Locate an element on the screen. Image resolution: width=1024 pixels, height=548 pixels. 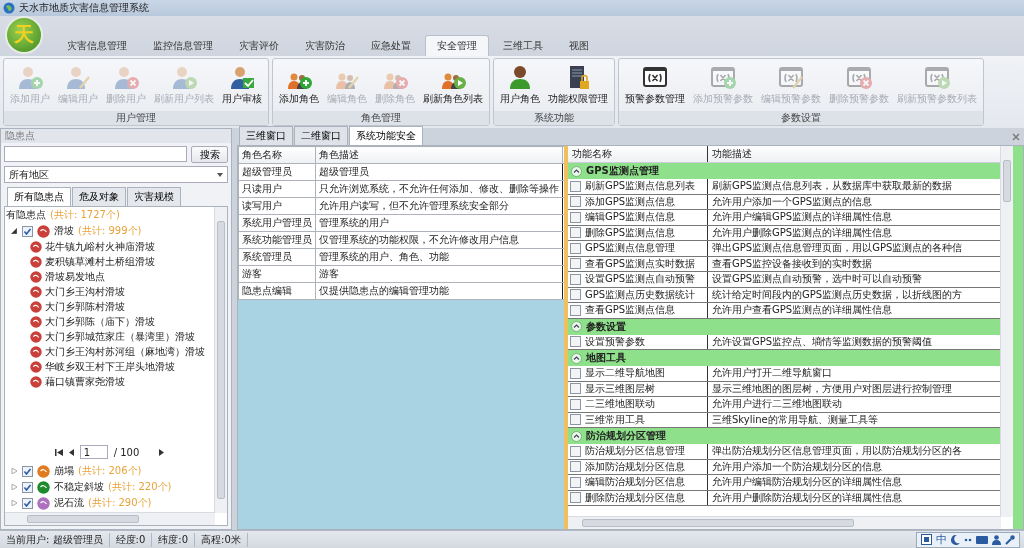
function-name: 添加防治规划分区信息 is located at coordinates (635, 466).